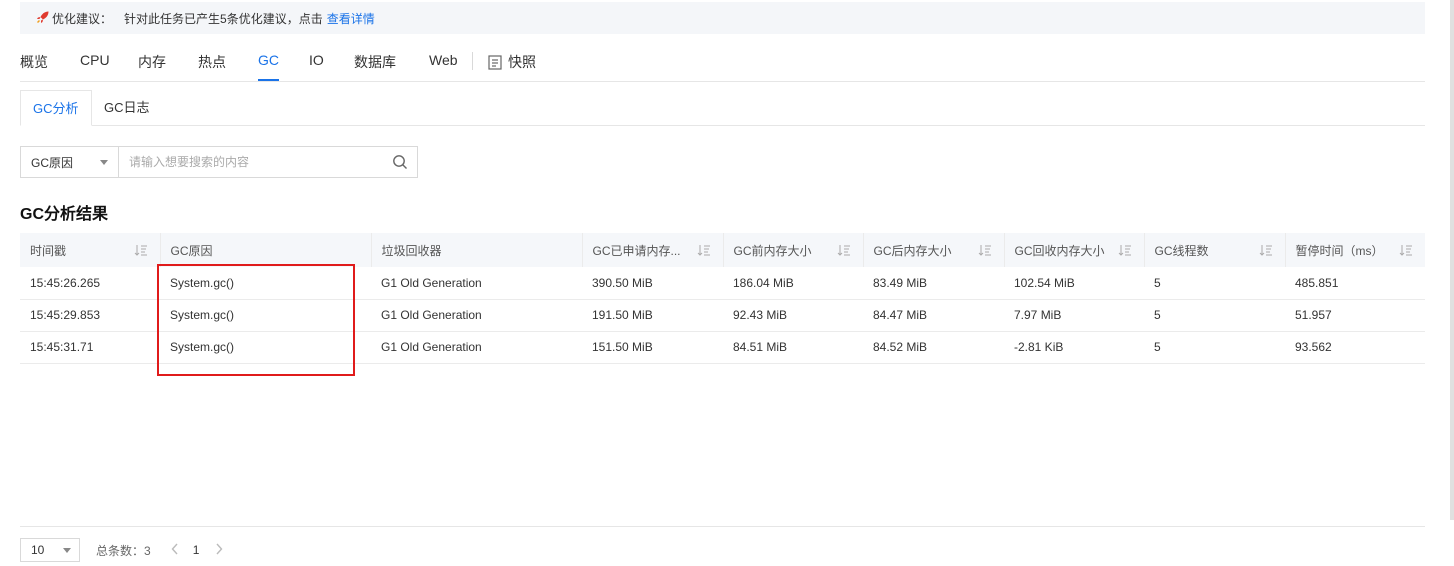 This screenshot has height=566, width=1454. What do you see at coordinates (933, 283) in the screenshot?
I see `cell-memory-after: 83.49 MiB` at bounding box center [933, 283].